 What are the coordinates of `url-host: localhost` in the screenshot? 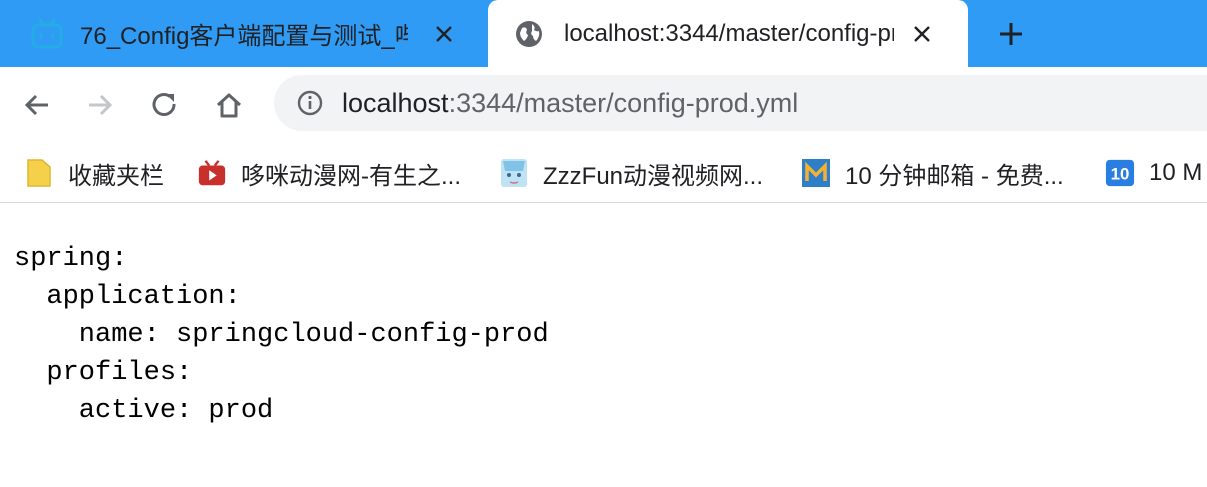 It's located at (395, 102).